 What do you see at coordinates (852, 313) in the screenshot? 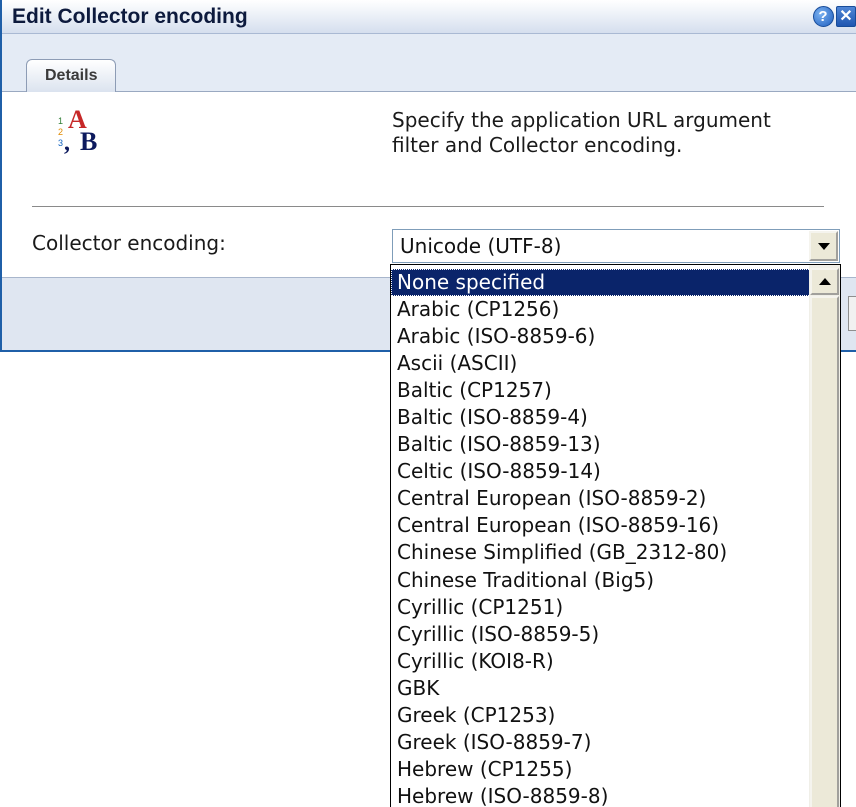
I see `footer-button-partial` at bounding box center [852, 313].